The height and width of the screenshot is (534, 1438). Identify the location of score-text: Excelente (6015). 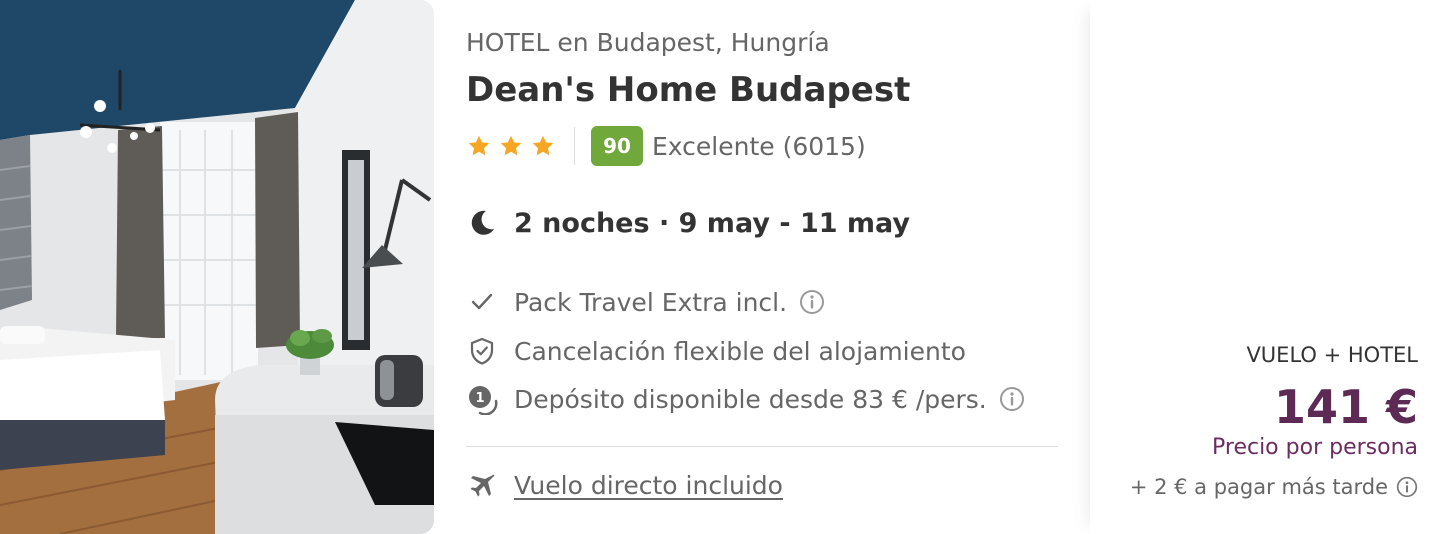
(759, 146).